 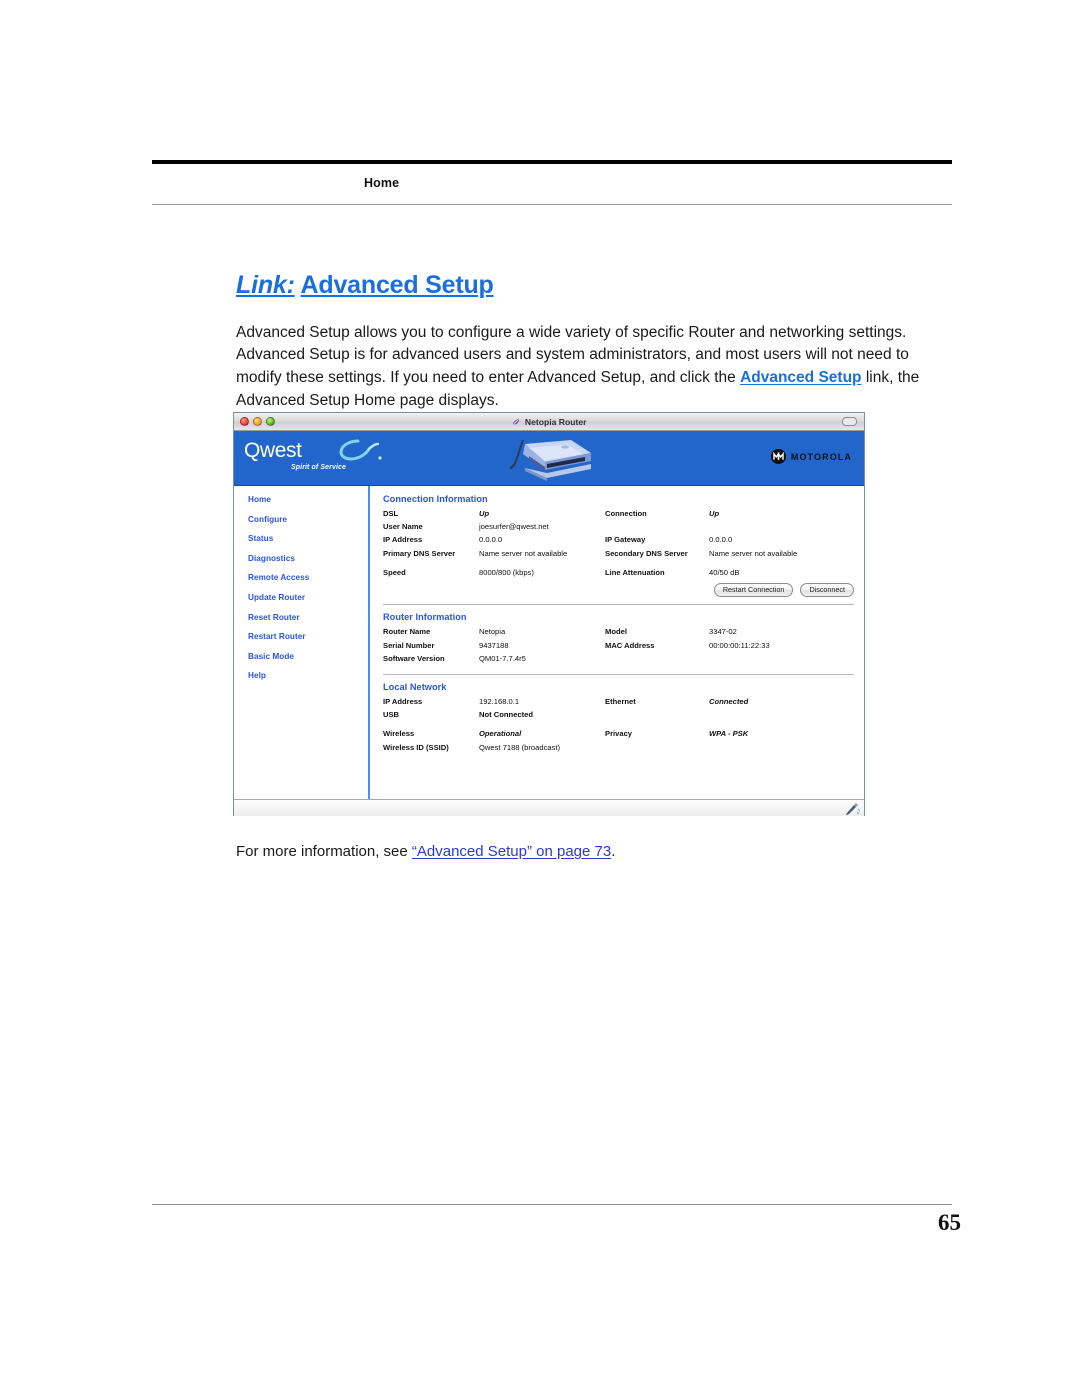 What do you see at coordinates (407, 632) in the screenshot?
I see `row-label: Router Name` at bounding box center [407, 632].